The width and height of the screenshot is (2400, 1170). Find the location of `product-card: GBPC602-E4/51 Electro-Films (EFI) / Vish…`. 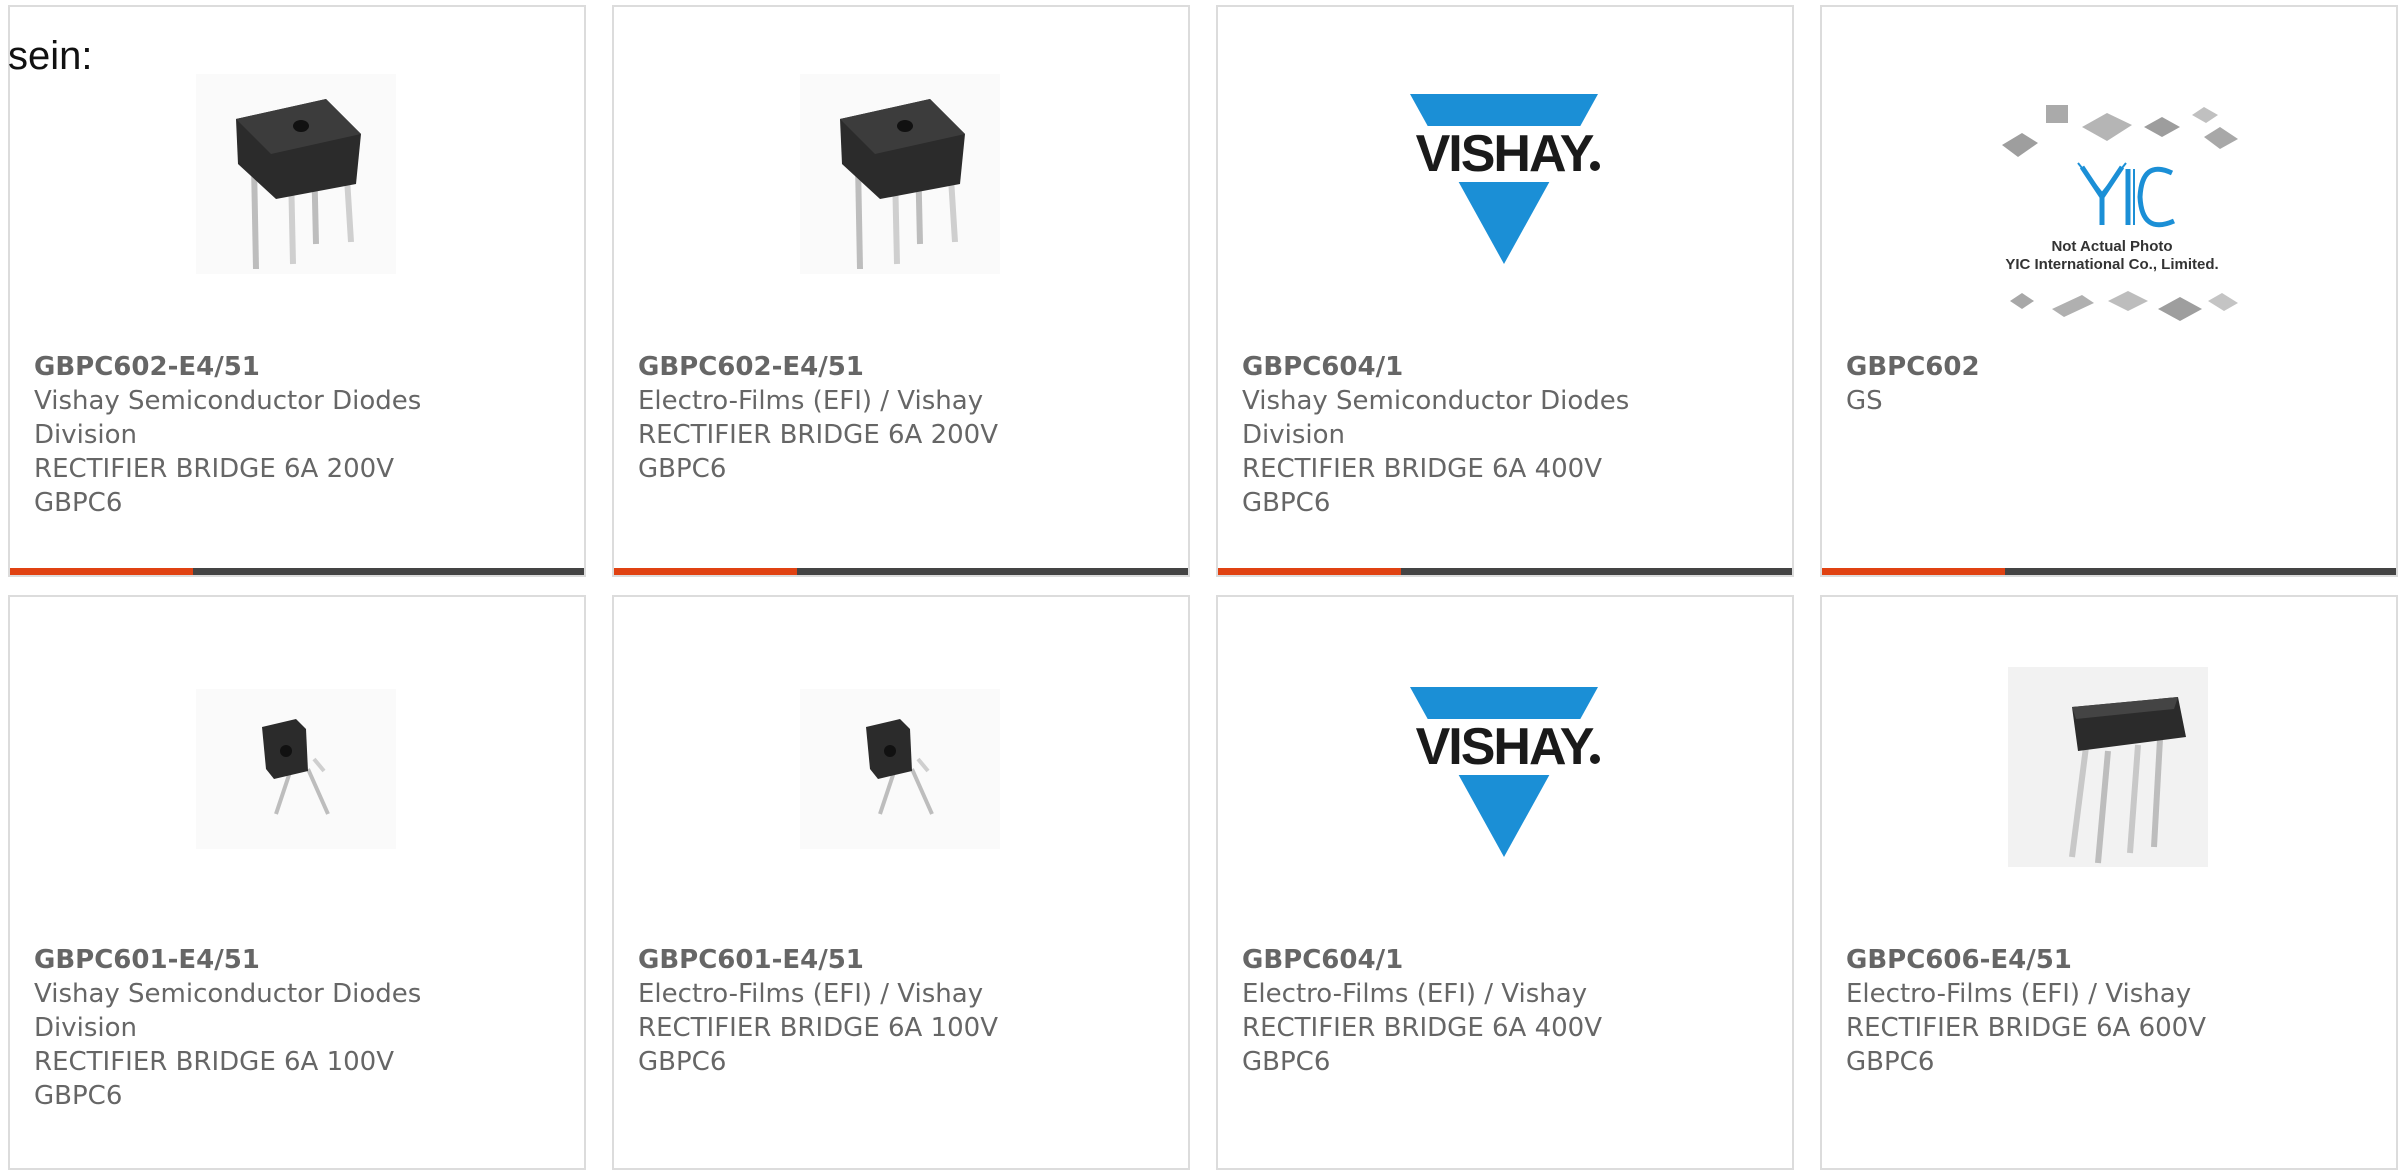

product-card: GBPC602-E4/51 Electro-Films (EFI) / Vish… is located at coordinates (901, 291).